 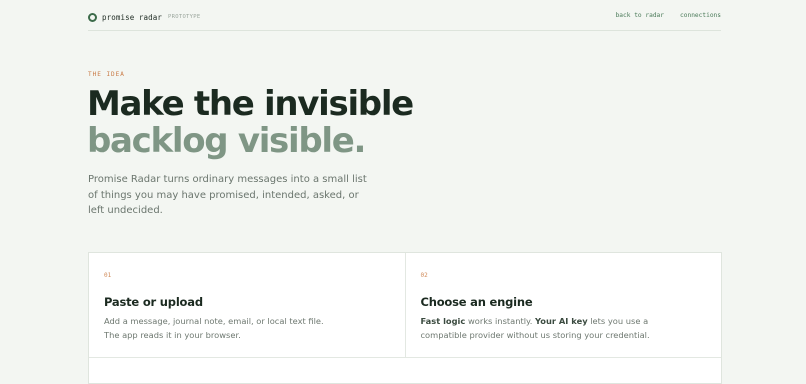 I want to click on prototype-badge: PROTOTYPE, so click(x=184, y=17).